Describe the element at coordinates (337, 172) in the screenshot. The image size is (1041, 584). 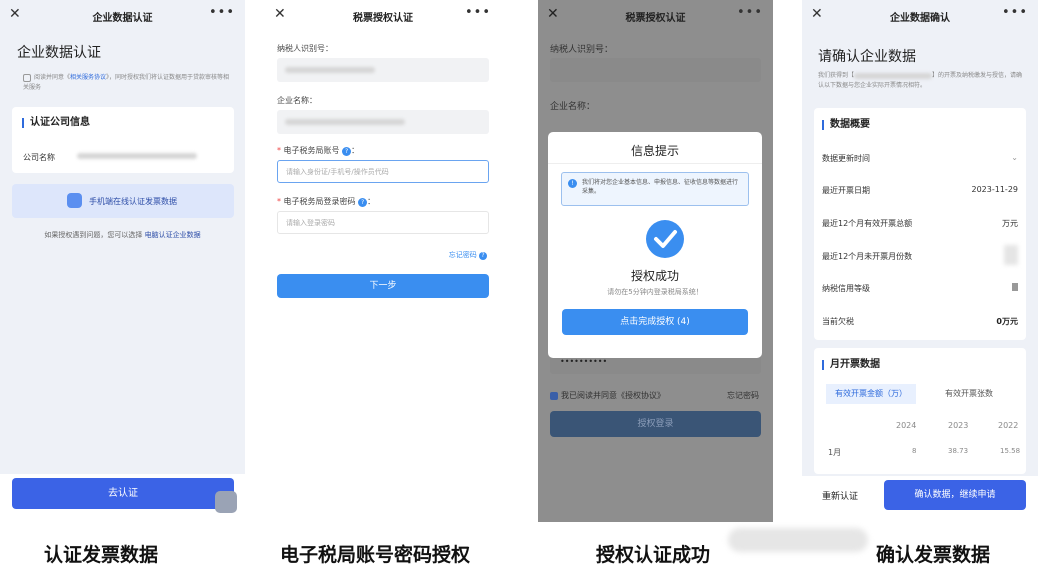
I see `account-placeholder: 请输入身份证/手机号/操作员代码` at that location.